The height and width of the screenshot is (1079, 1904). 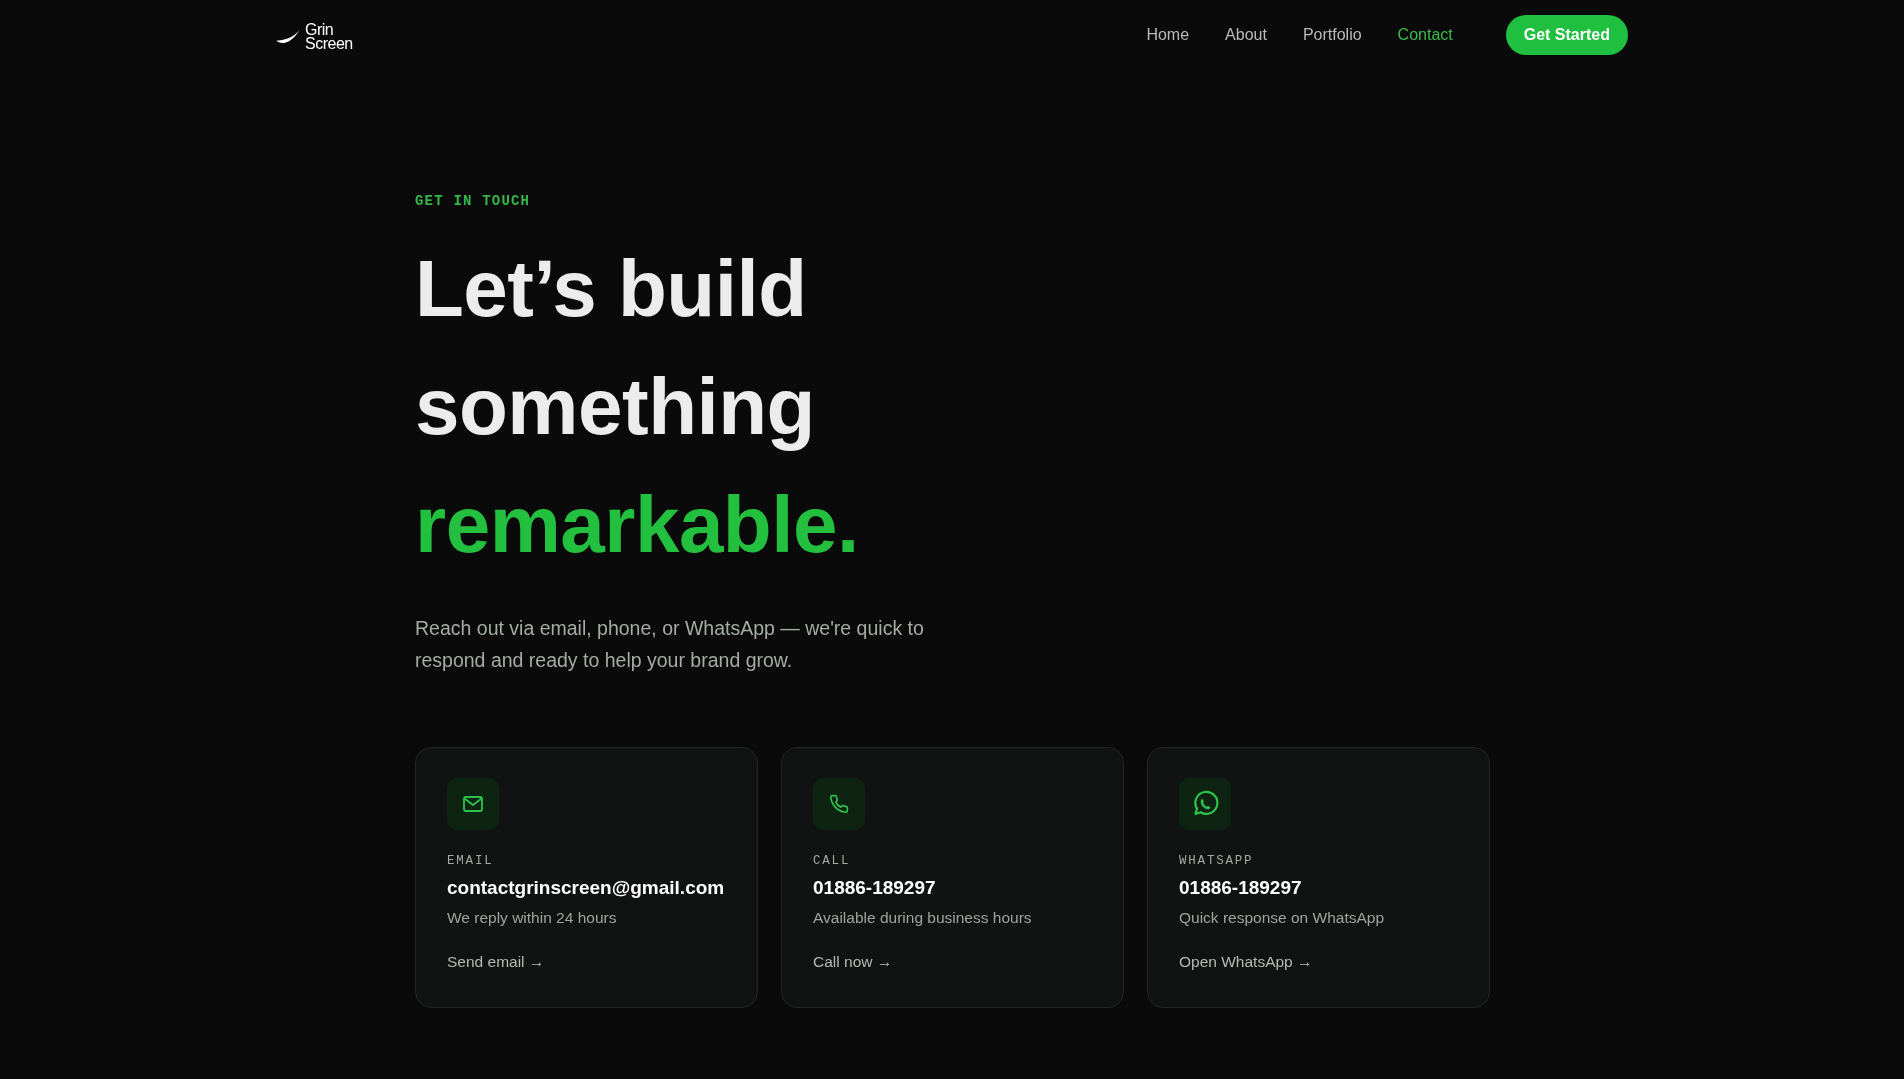 I want to click on card-label: CALL, so click(x=832, y=861).